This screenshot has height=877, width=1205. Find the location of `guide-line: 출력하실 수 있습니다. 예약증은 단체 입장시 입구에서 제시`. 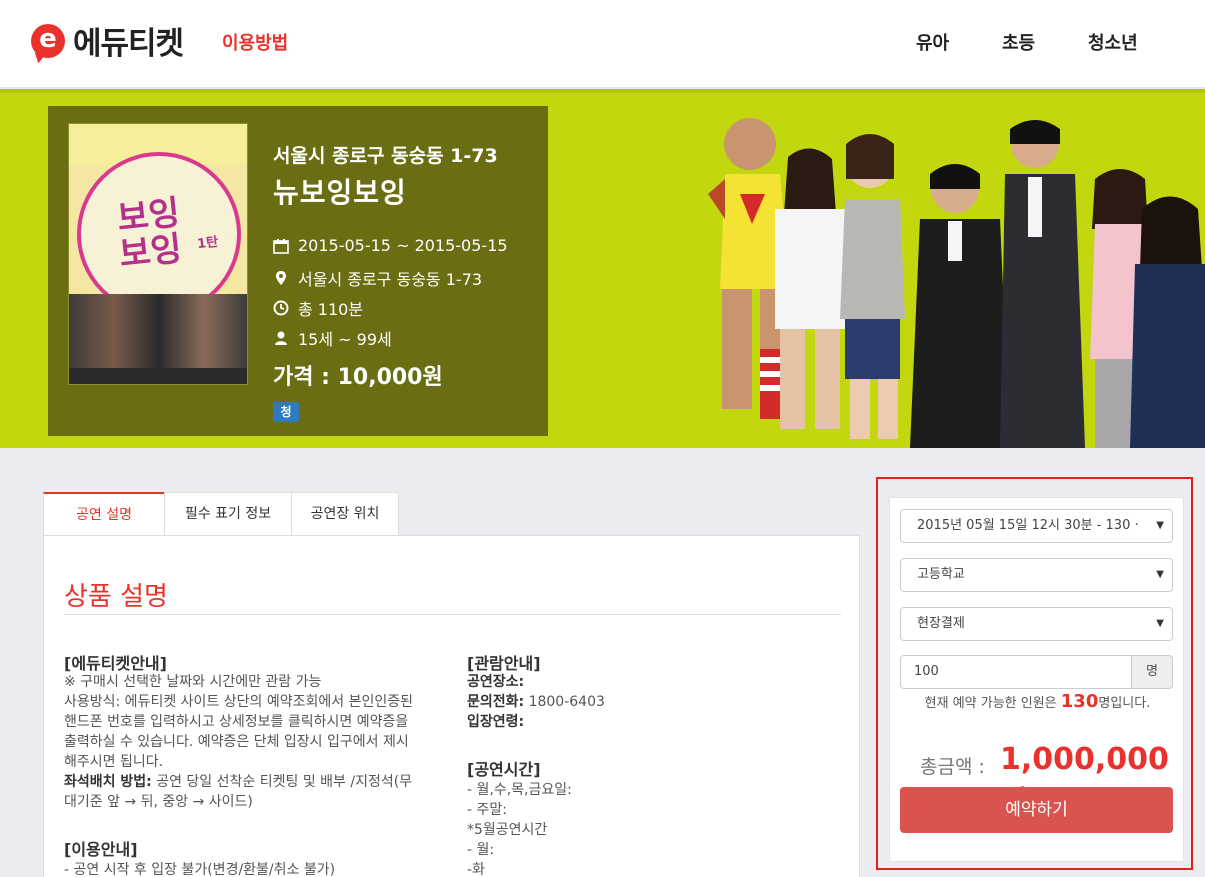

guide-line: 출력하실 수 있습니다. 예약증은 단체 입장시 입구에서 제시 is located at coordinates (236, 742).